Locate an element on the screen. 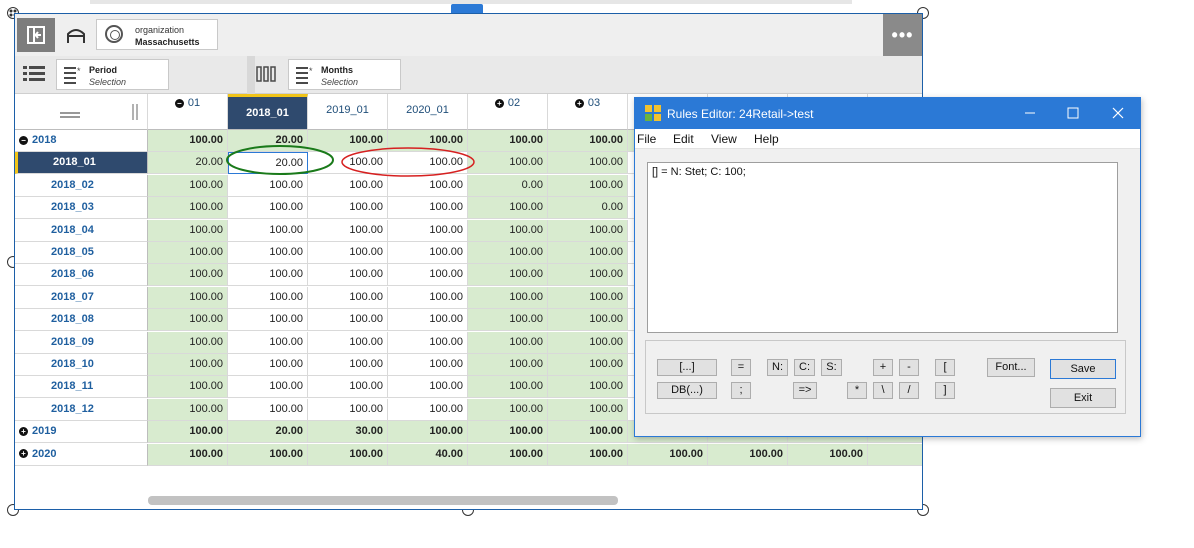  collapse-icon: − is located at coordinates (179, 103).